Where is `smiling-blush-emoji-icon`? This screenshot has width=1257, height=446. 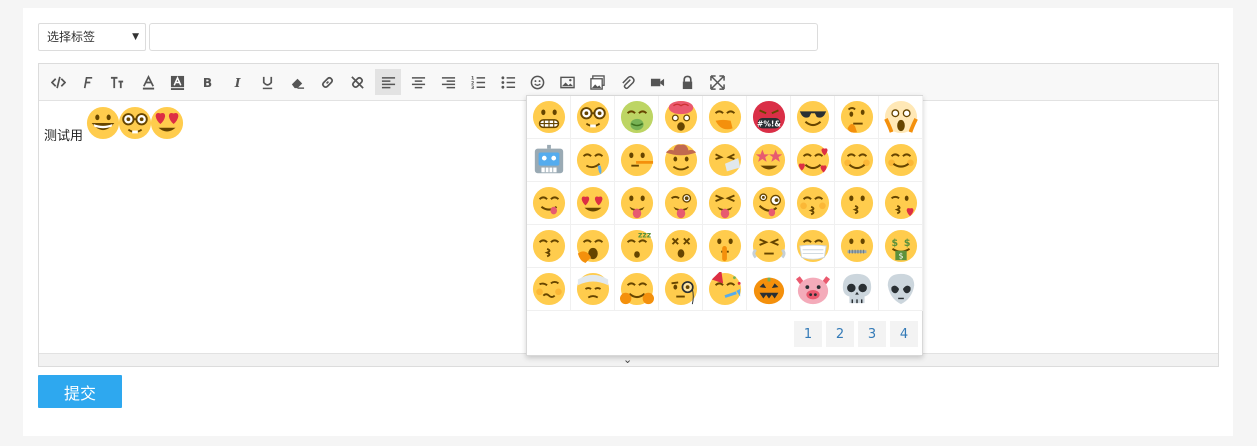
smiling-blush-emoji-icon is located at coordinates (857, 160).